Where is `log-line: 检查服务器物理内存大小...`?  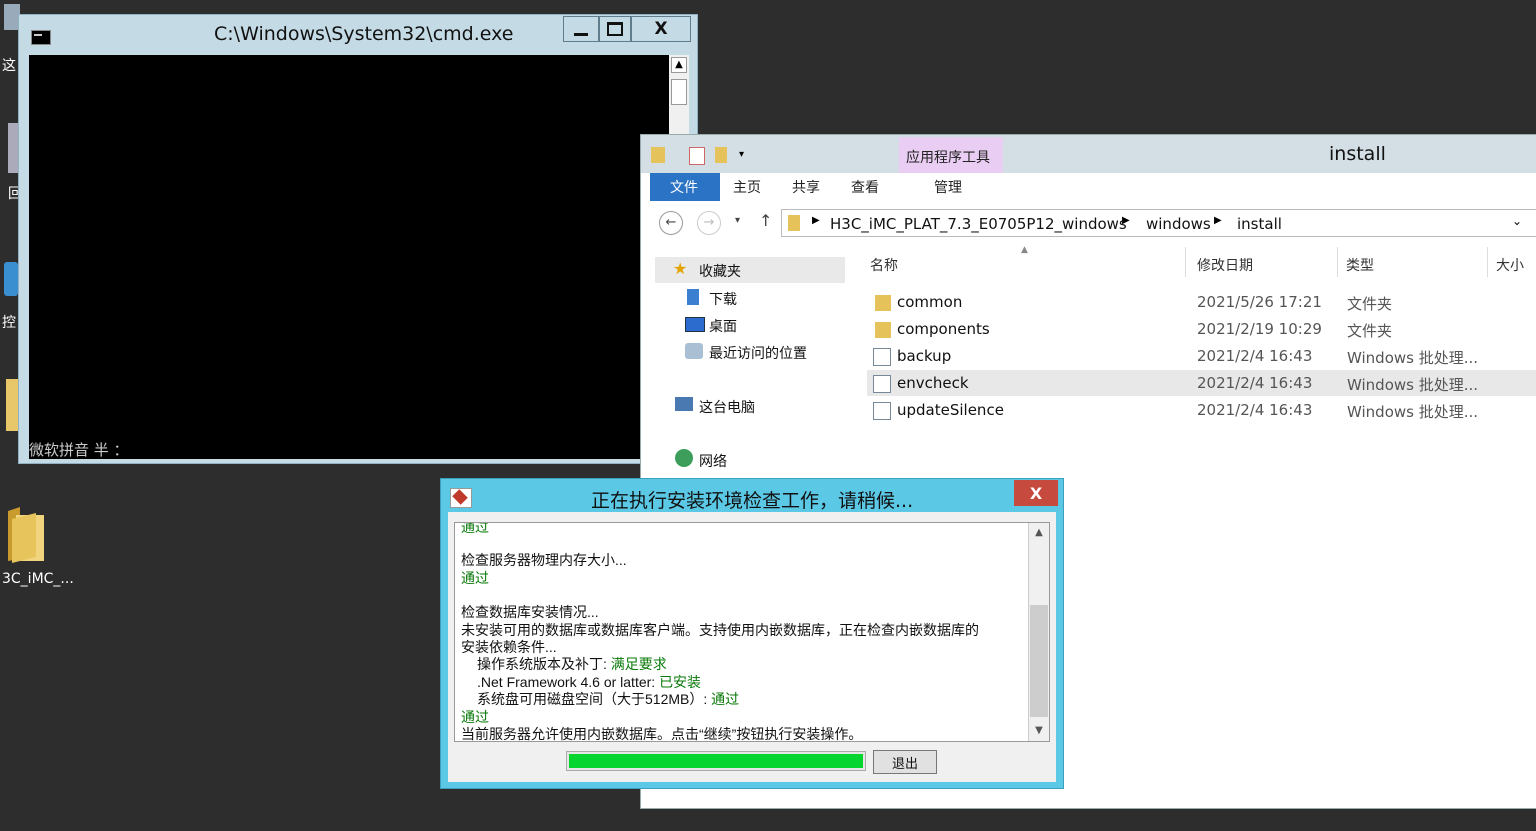
log-line: 检查服务器物理内存大小... is located at coordinates (544, 560).